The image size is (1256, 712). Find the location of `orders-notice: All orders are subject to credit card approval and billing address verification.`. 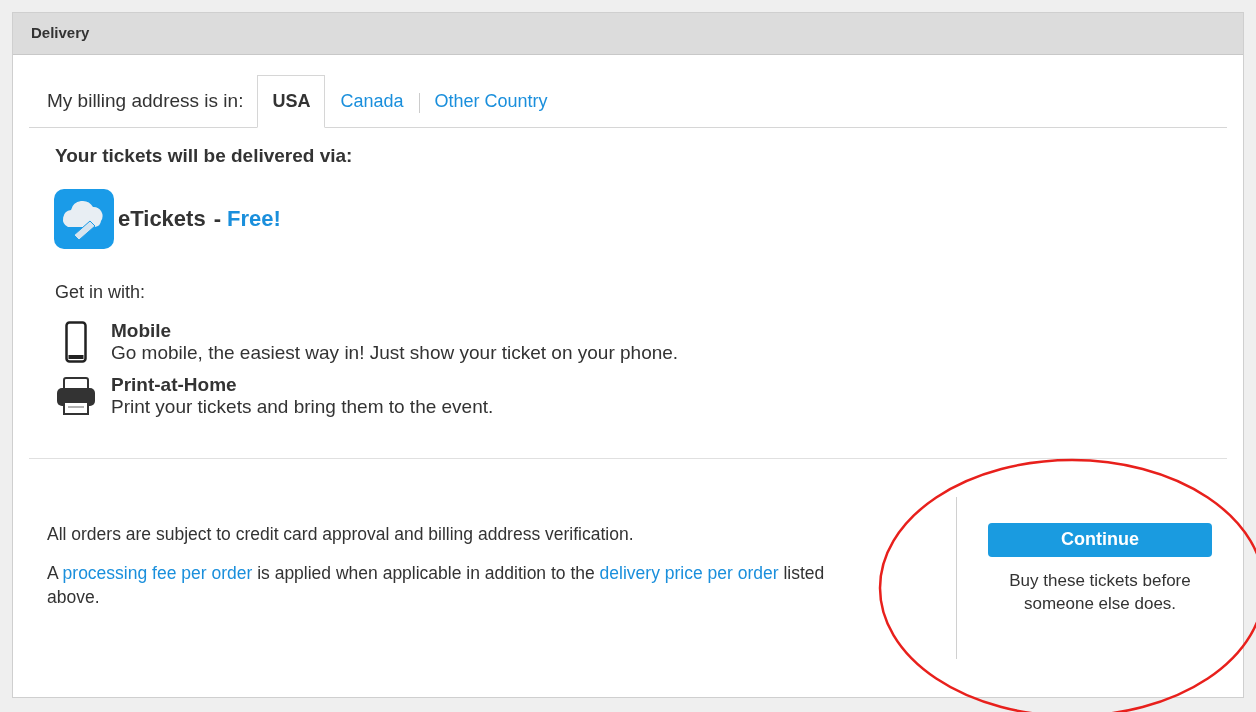

orders-notice: All orders are subject to credit card approval and billing address verification. is located at coordinates (341, 534).